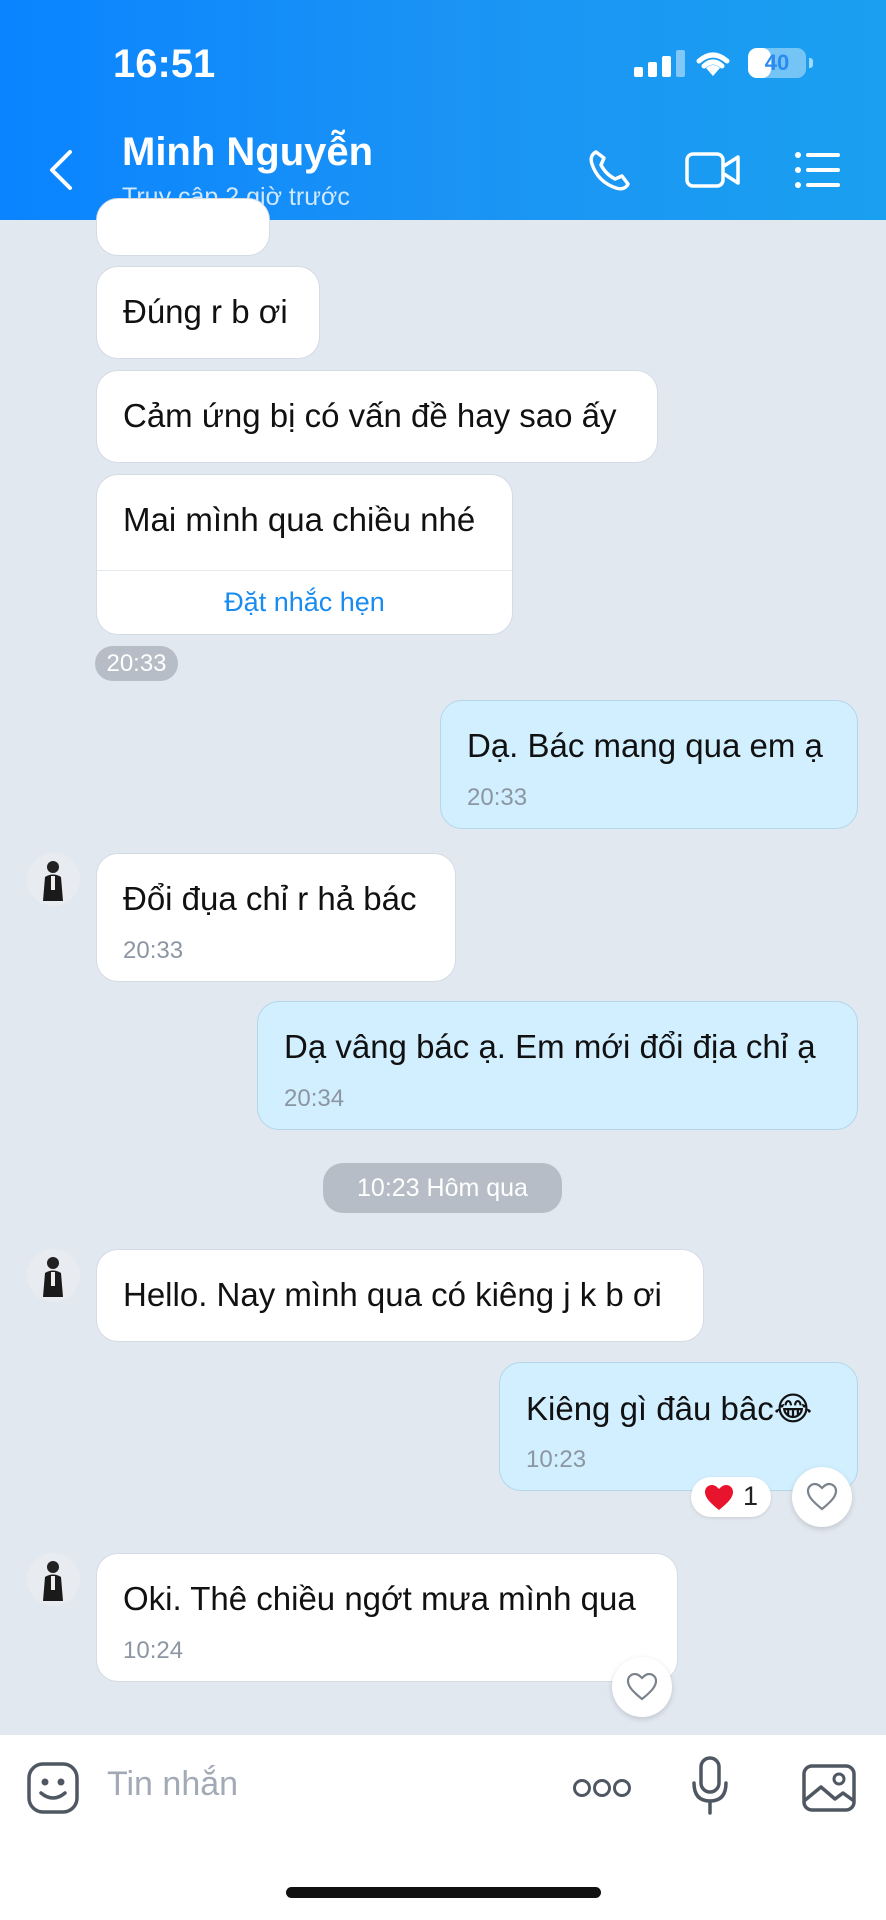  Describe the element at coordinates (379, 1598) in the screenshot. I see `message-text: Oki. Thê chiều ngớt mưa mình qua` at that location.